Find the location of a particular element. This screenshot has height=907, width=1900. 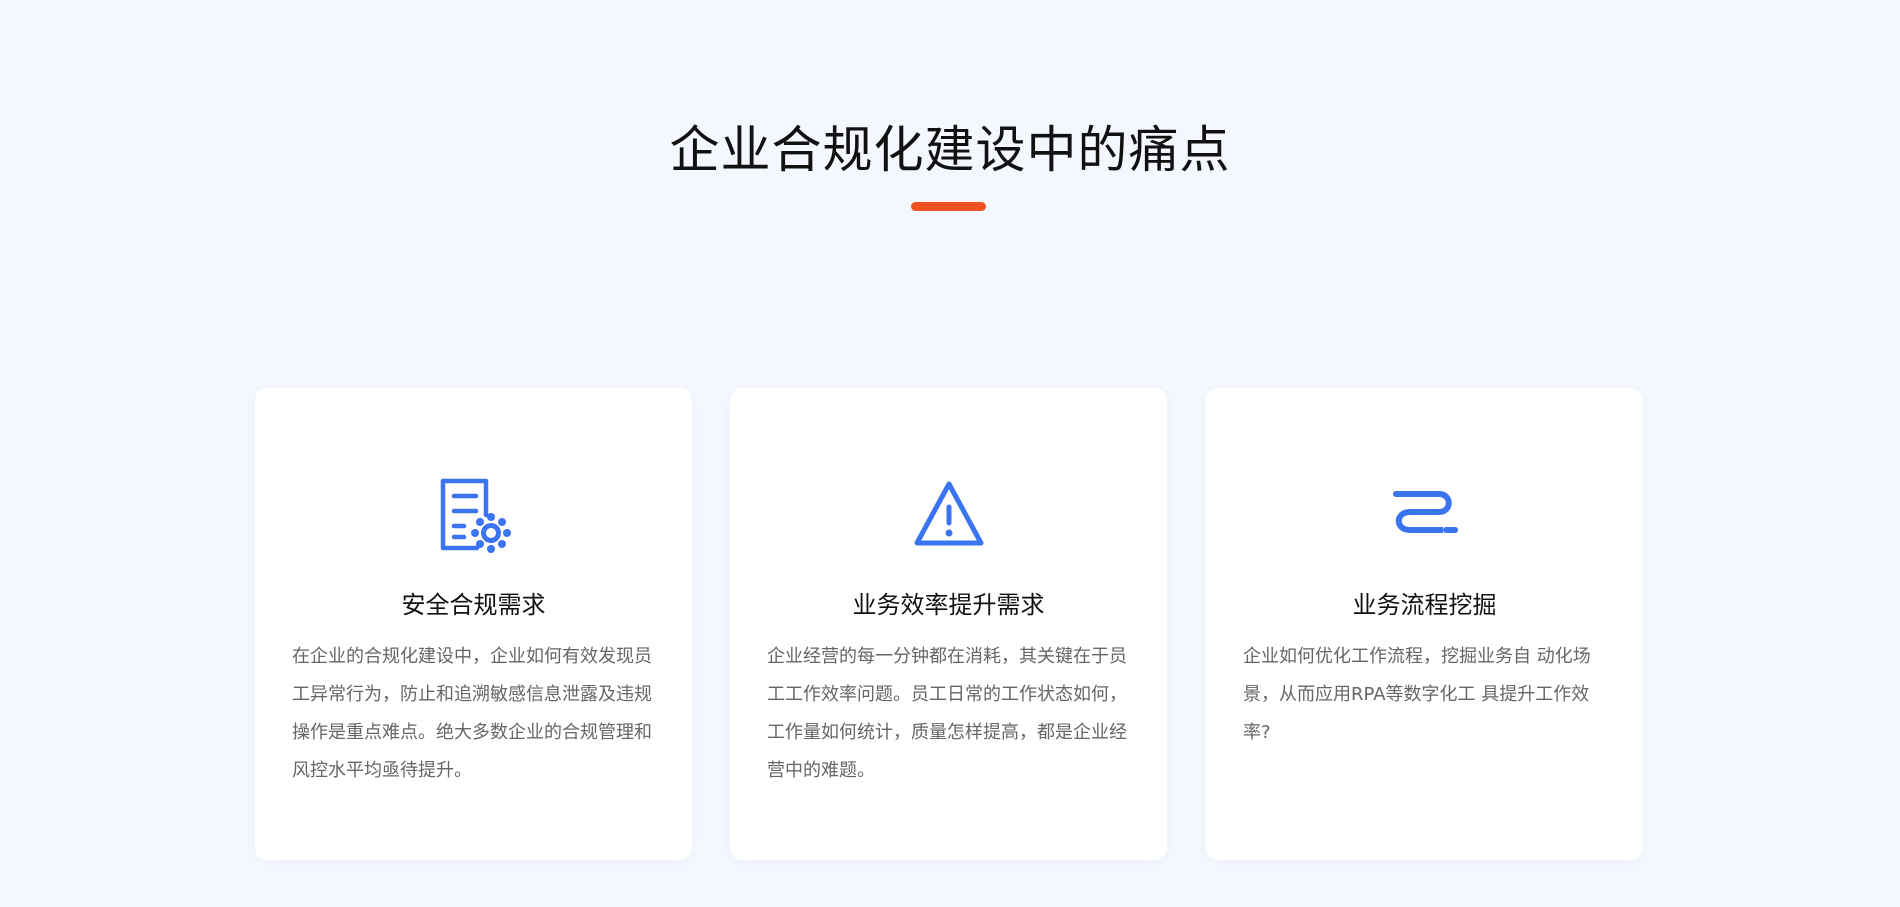

card-title: 业务流程挖掘 is located at coordinates (1424, 605).